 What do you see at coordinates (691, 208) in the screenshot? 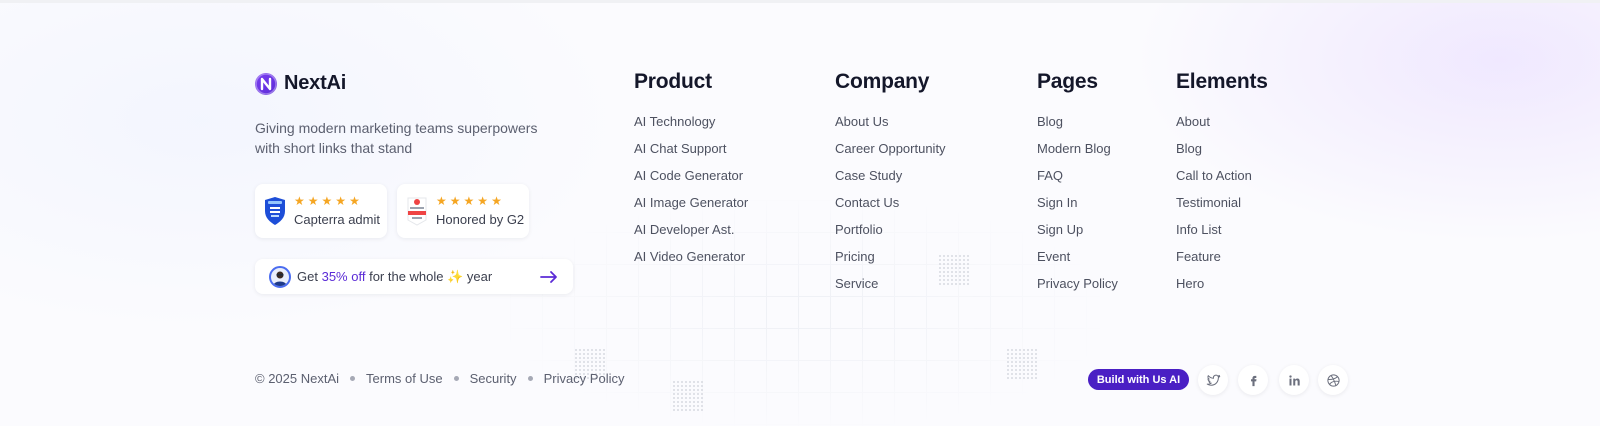
I see `footer-link-ai-image-generator: AI Image Generator` at bounding box center [691, 208].